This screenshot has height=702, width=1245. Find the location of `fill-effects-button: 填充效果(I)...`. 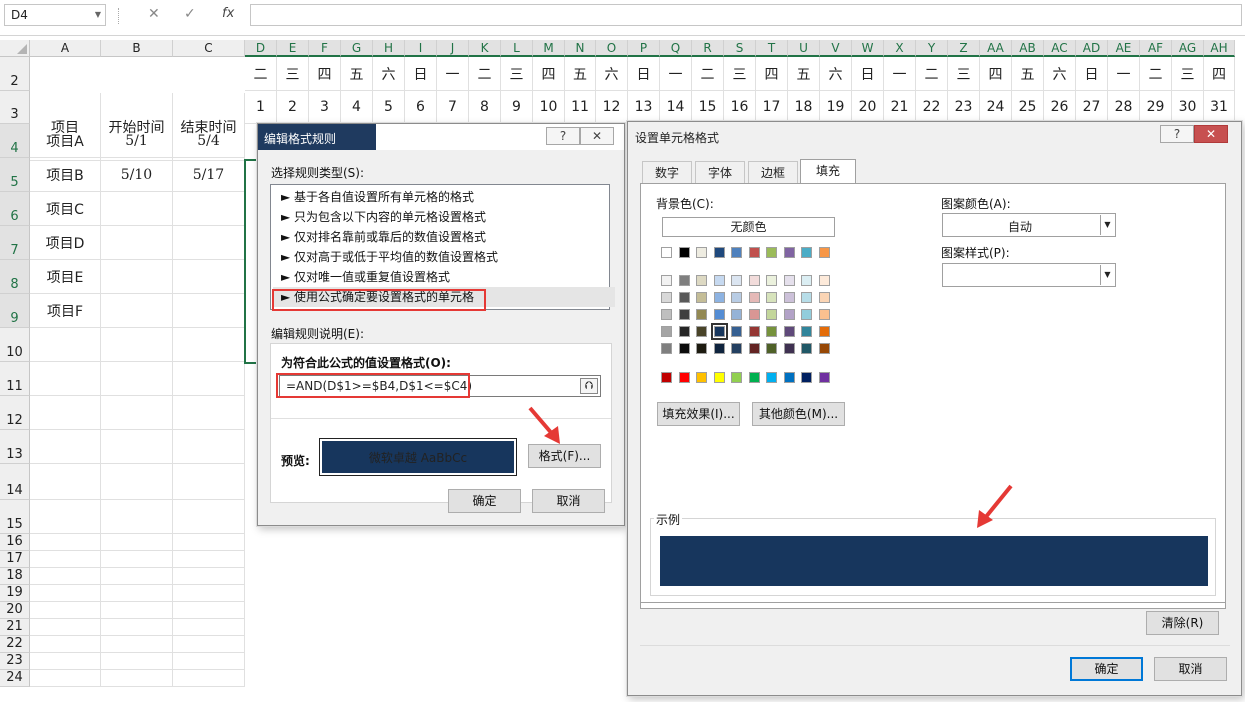

fill-effects-button: 填充效果(I)... is located at coordinates (698, 414).